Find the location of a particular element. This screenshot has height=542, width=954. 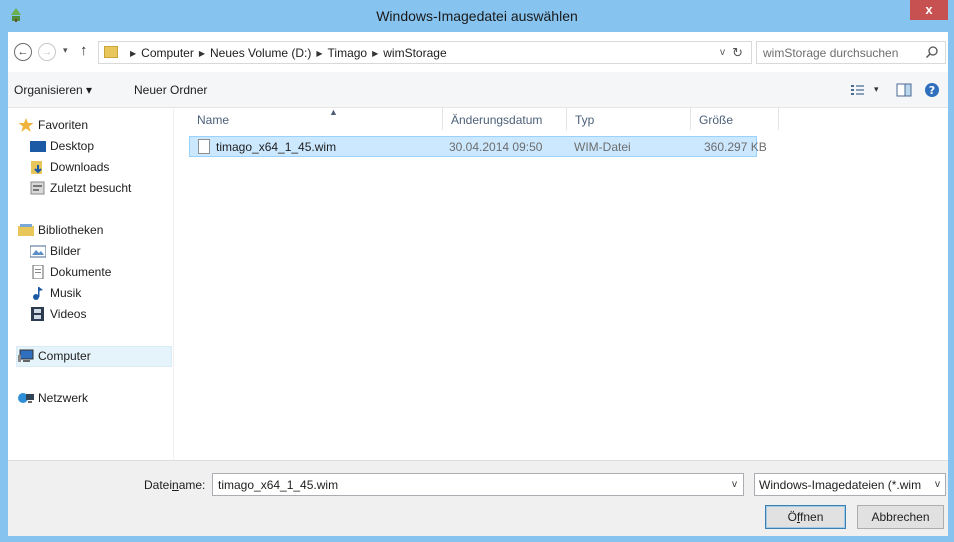

filename-label-accesskey: n is located at coordinates (175, 485).